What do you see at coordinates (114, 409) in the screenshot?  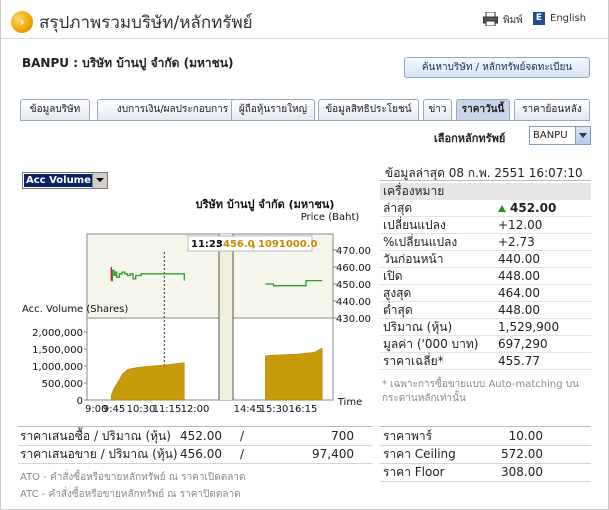 I see `time-tick-label: 9:45` at bounding box center [114, 409].